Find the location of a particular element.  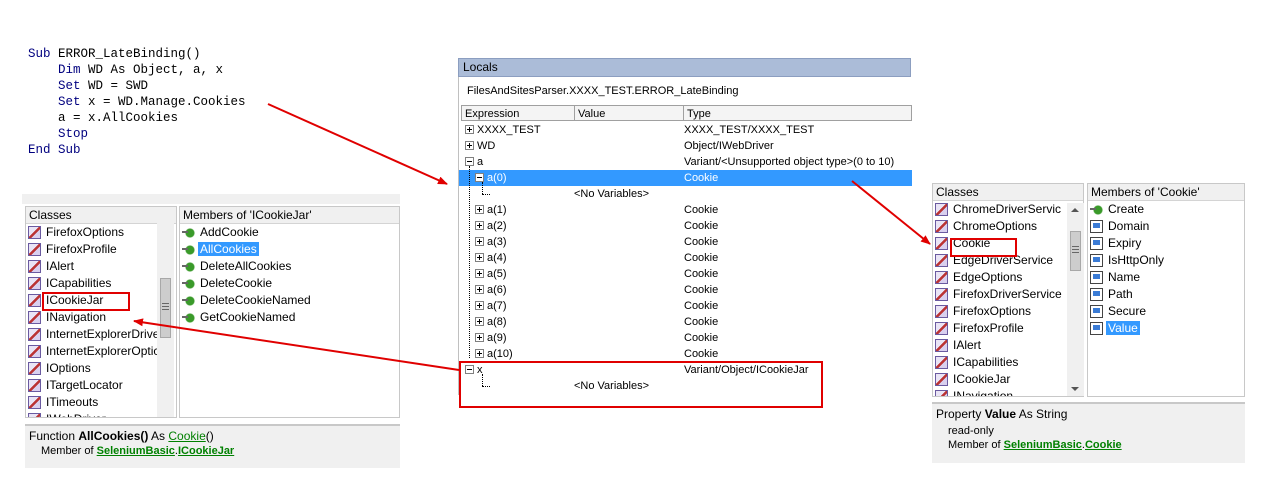

arrow-locals-to-icookiejar is located at coordinates (296, 344).